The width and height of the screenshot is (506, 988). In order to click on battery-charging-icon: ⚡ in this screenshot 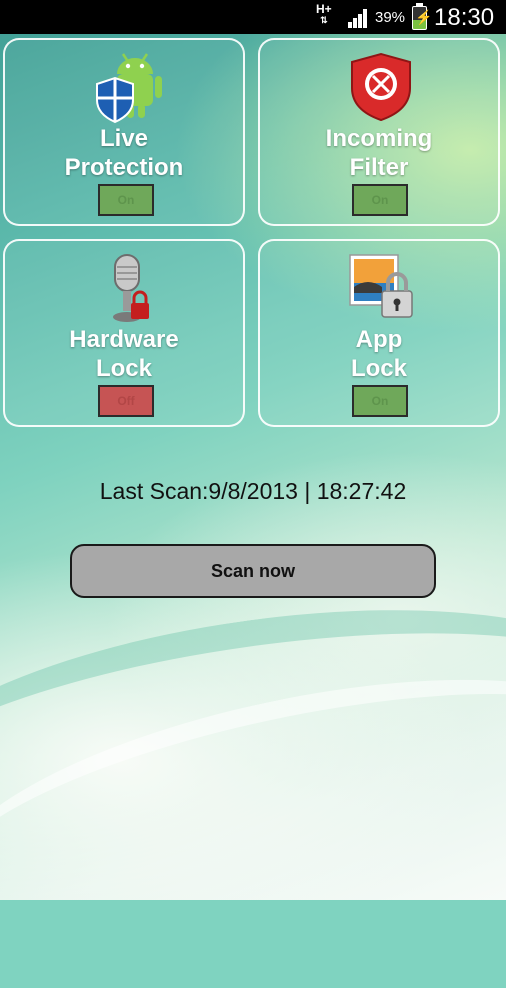, I will do `click(422, 16)`.